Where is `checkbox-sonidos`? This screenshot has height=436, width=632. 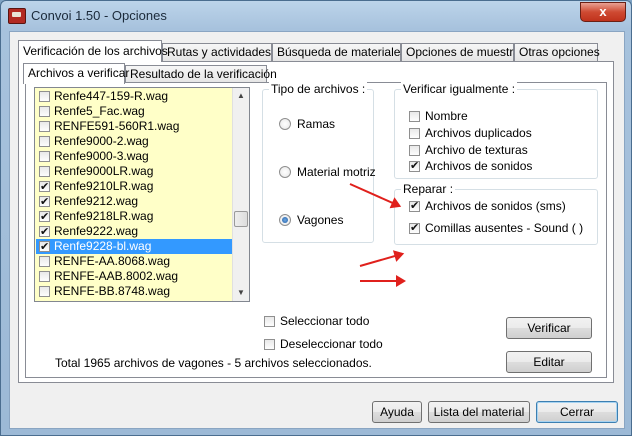
checkbox-sonidos is located at coordinates (414, 165).